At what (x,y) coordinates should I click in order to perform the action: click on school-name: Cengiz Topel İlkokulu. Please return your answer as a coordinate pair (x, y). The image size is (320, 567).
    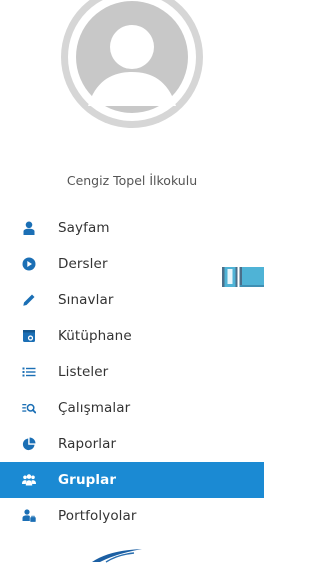
    Looking at the image, I should click on (132, 180).